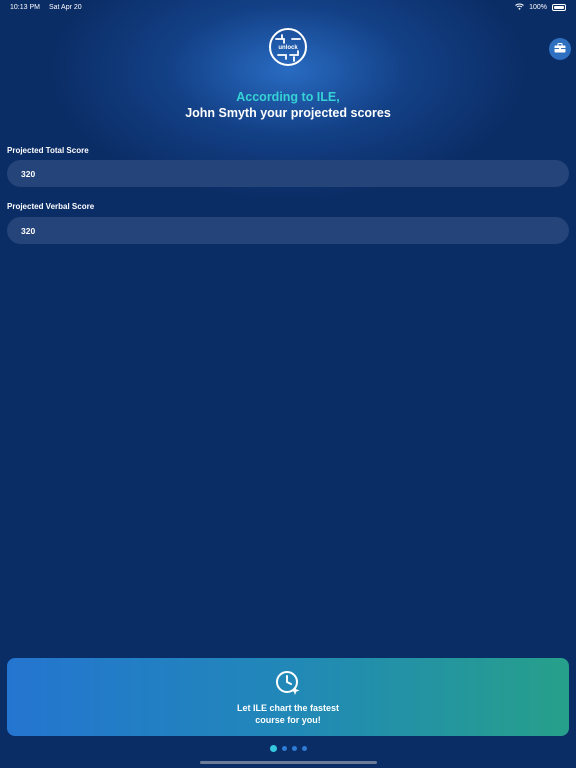 This screenshot has height=768, width=576. What do you see at coordinates (519, 7) in the screenshot?
I see `wifi-icon` at bounding box center [519, 7].